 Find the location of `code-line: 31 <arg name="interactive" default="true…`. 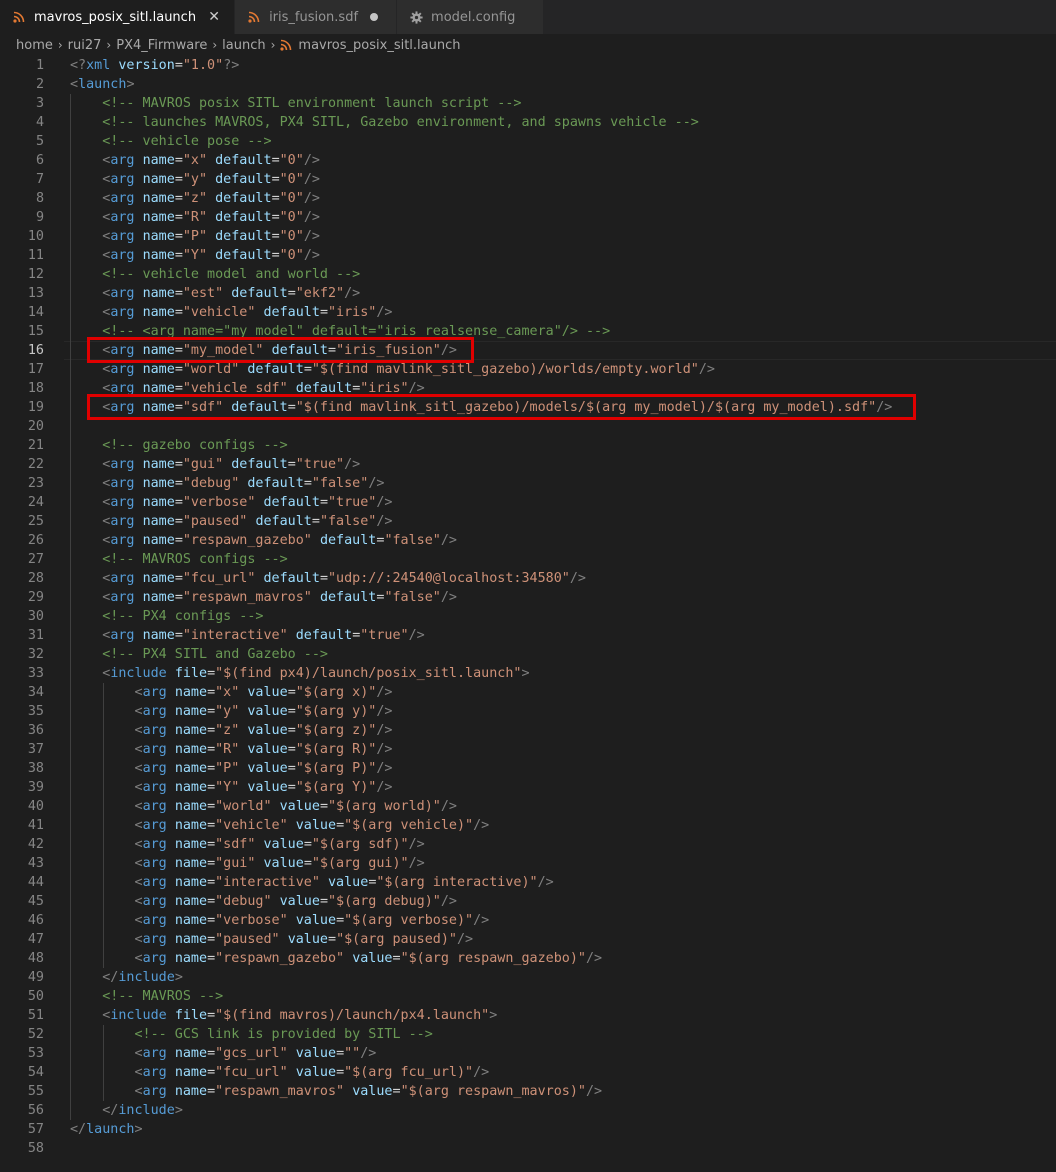

code-line: 31 <arg name="interactive" default="true… is located at coordinates (528, 635).